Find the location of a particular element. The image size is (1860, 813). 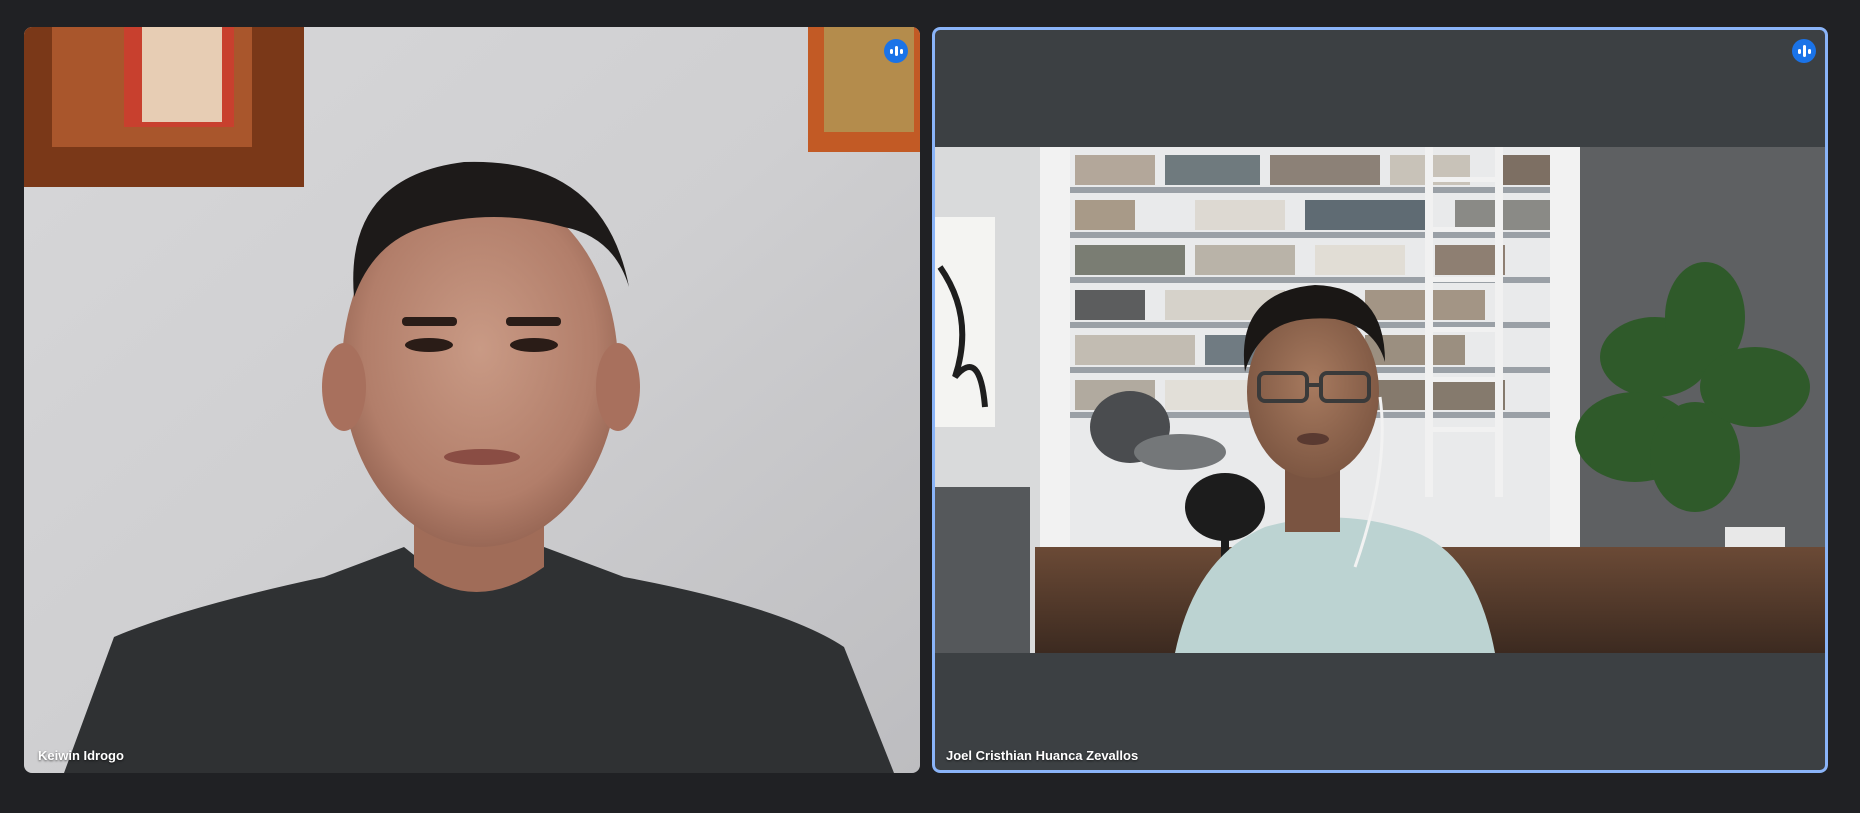

participant-name-1: Keiwin Idrogo is located at coordinates (81, 755).